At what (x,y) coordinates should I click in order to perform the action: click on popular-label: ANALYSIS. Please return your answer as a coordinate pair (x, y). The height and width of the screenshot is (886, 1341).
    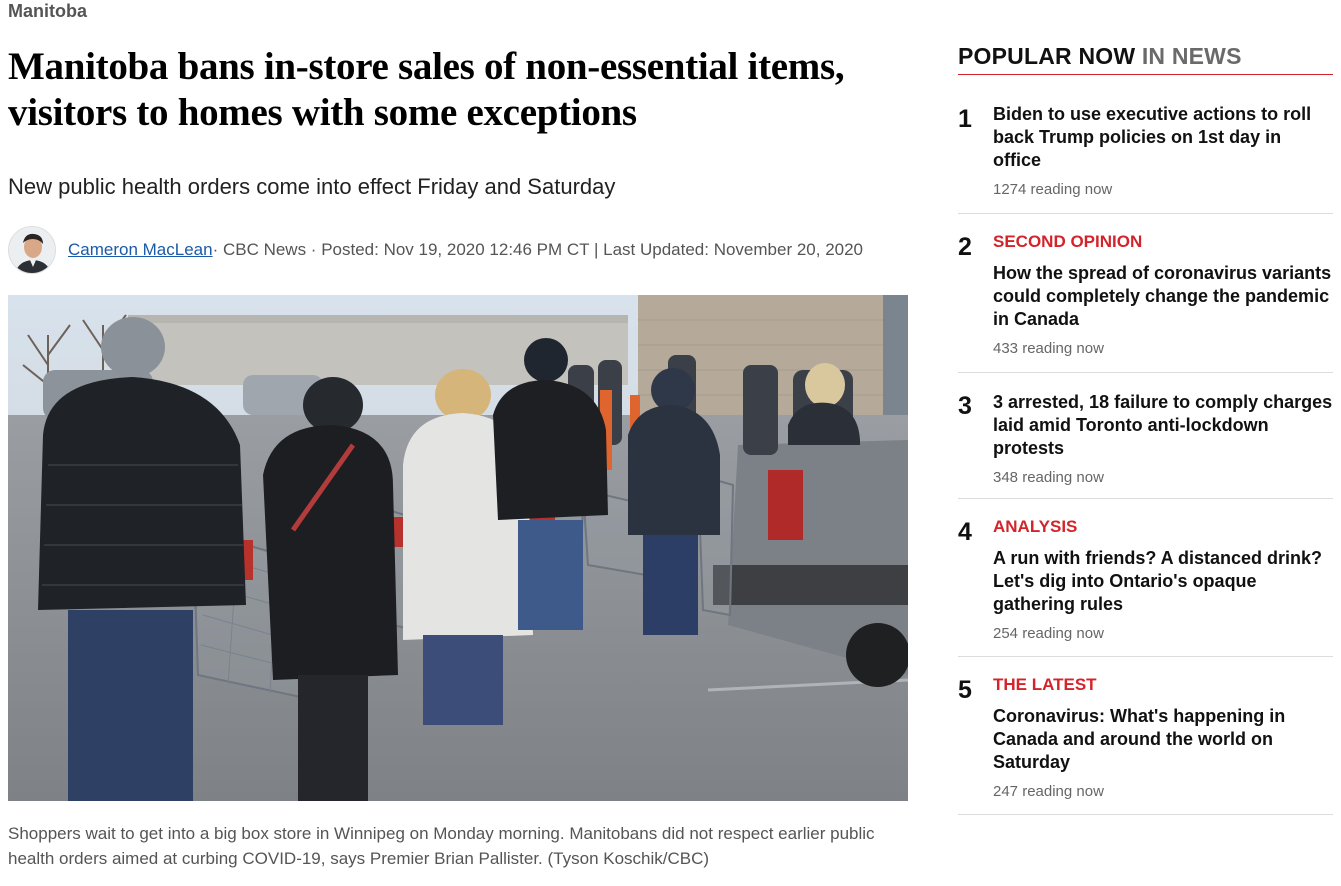
    Looking at the image, I should click on (1035, 526).